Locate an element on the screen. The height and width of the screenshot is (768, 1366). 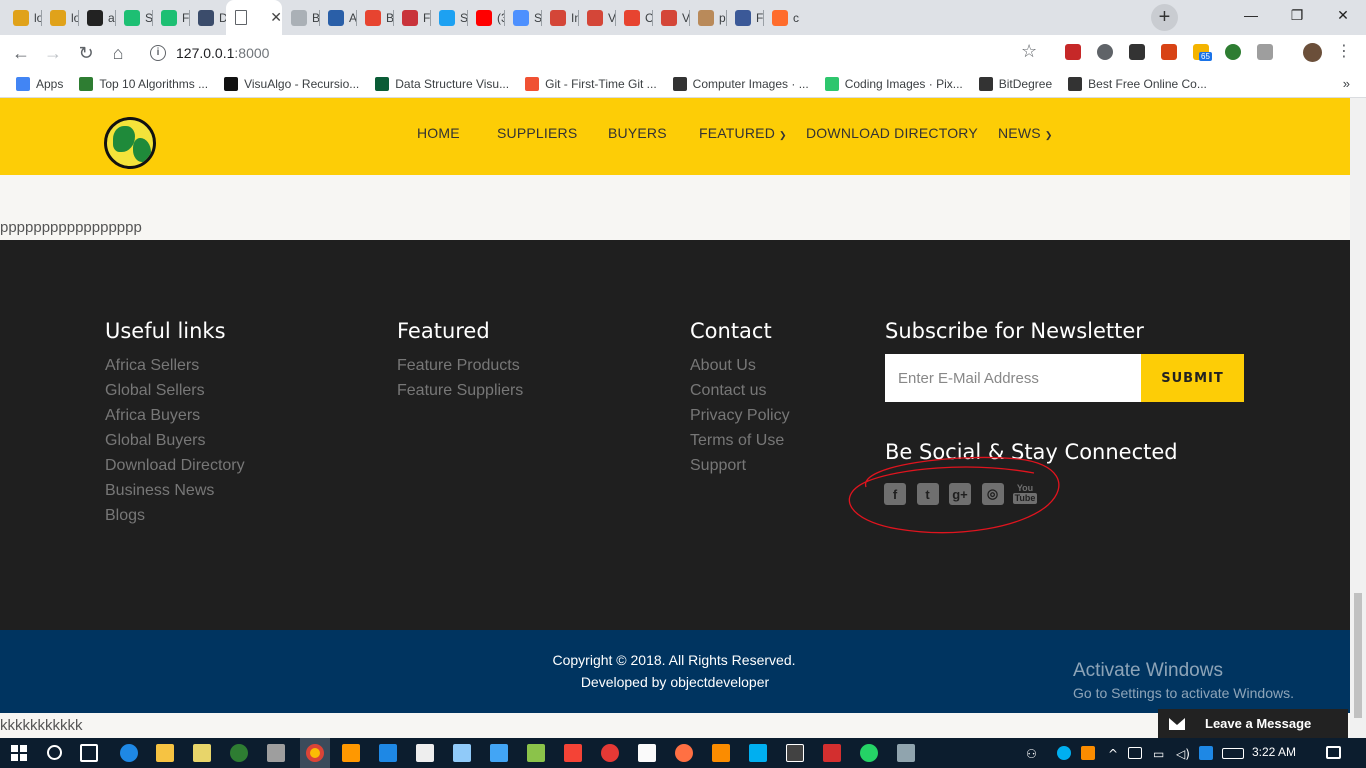
windows-start-icon is located at coordinates (19, 753).